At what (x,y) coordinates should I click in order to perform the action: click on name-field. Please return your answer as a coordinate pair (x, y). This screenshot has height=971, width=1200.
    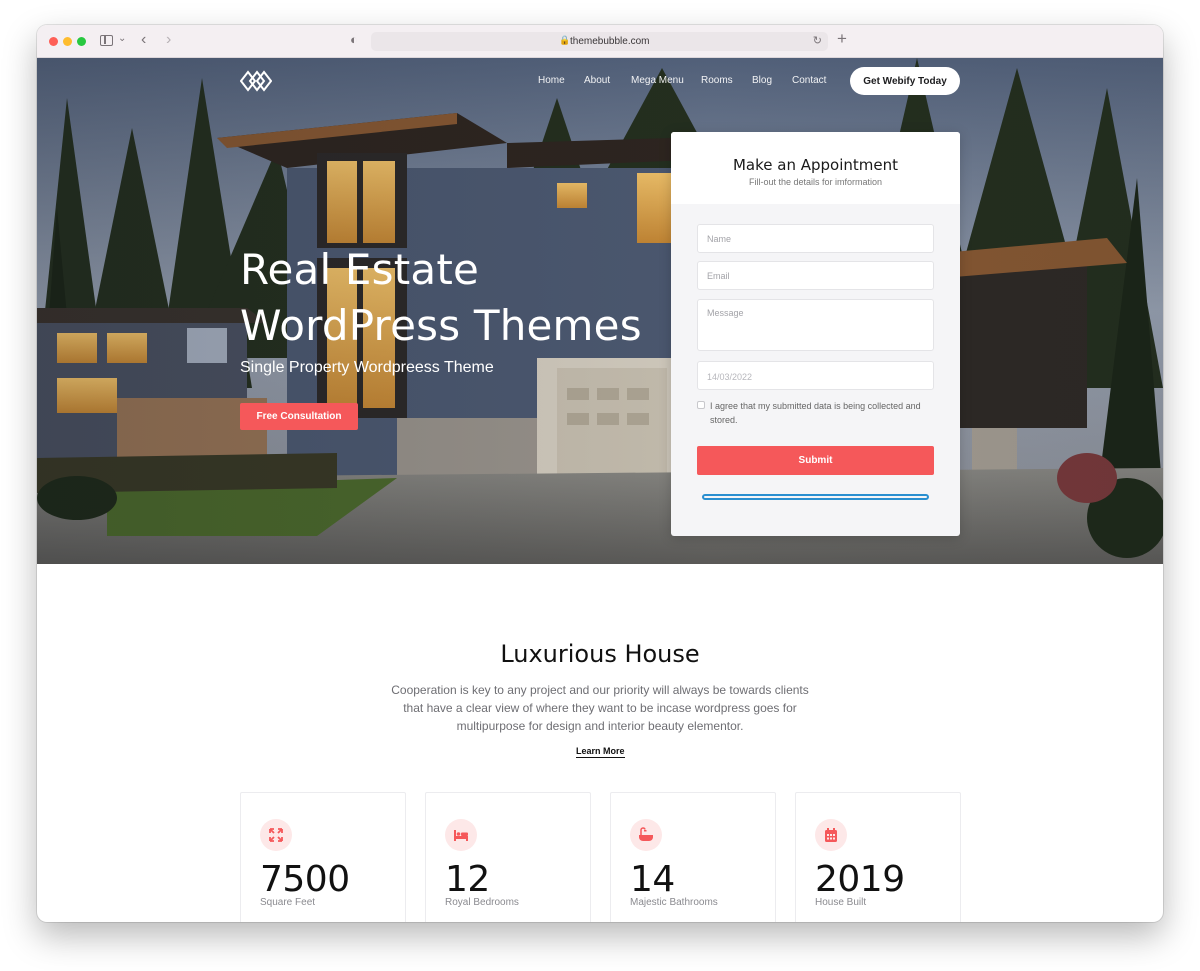
    Looking at the image, I should click on (815, 238).